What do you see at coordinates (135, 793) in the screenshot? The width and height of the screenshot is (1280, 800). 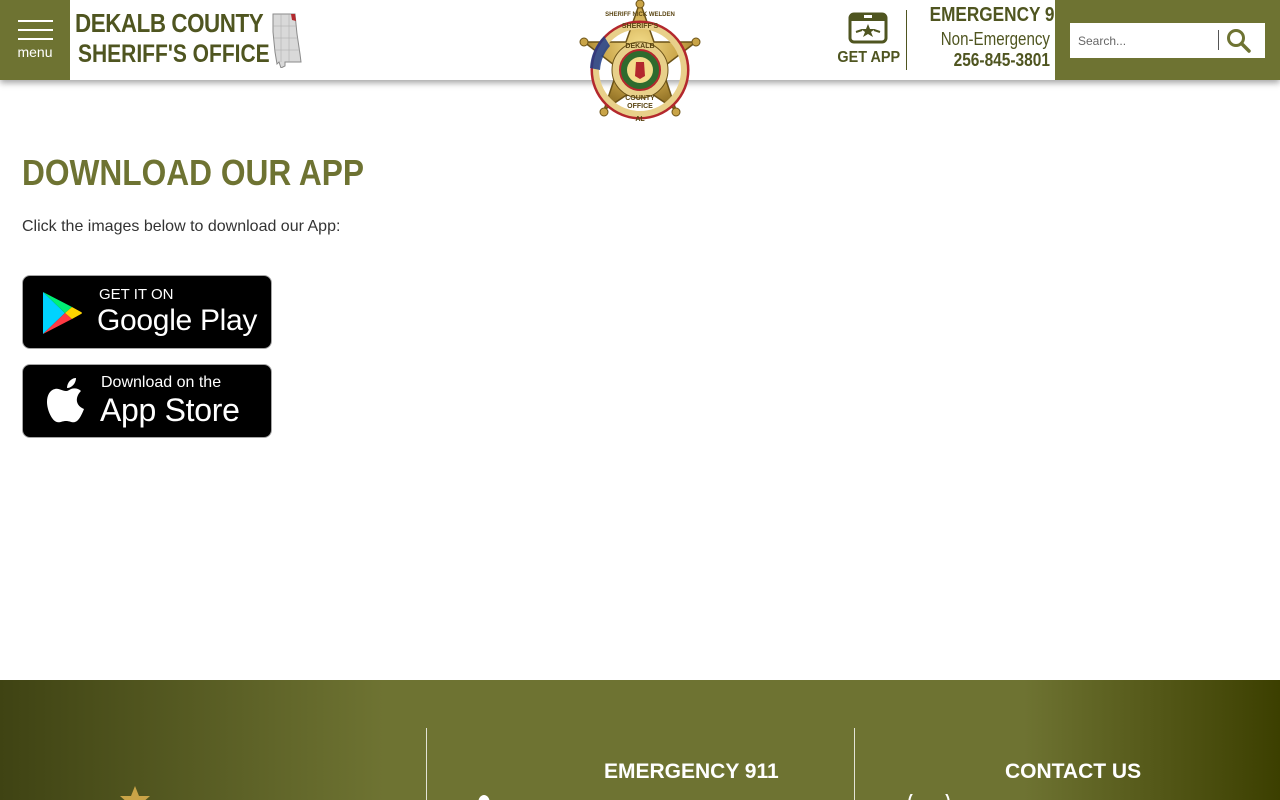 I see `footer-badge-icon` at bounding box center [135, 793].